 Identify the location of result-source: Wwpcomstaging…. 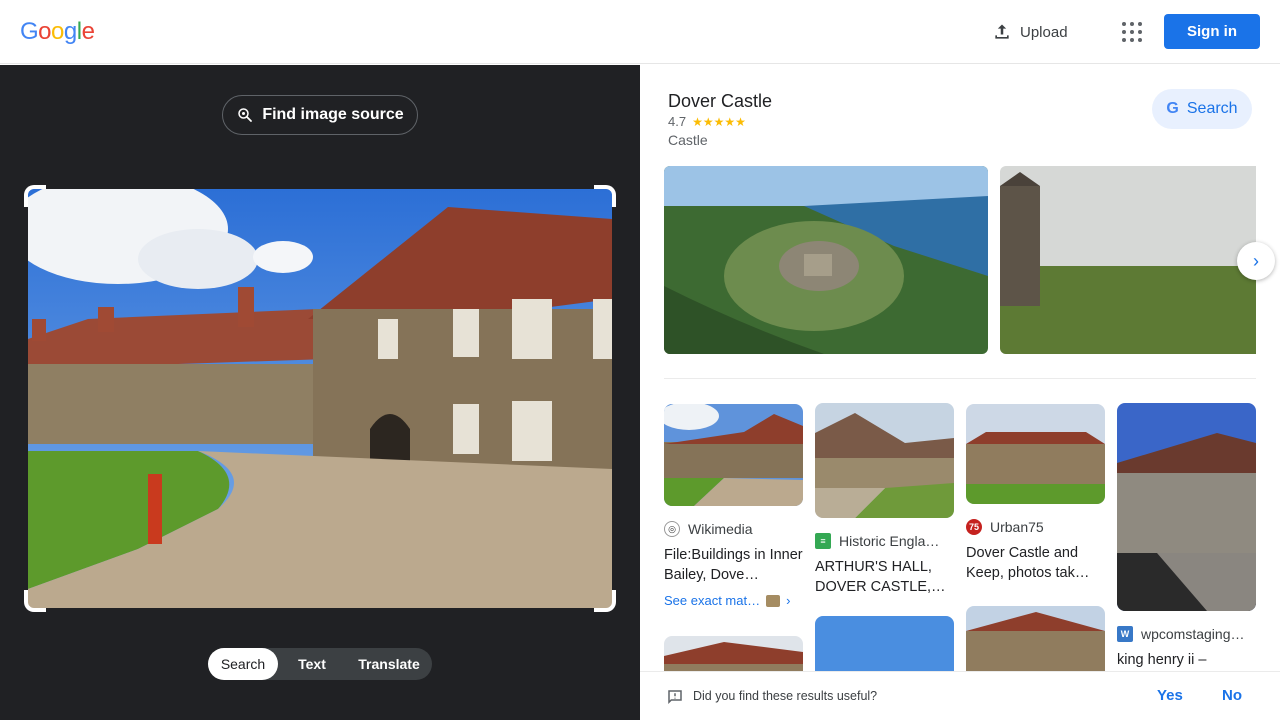
(1186, 634).